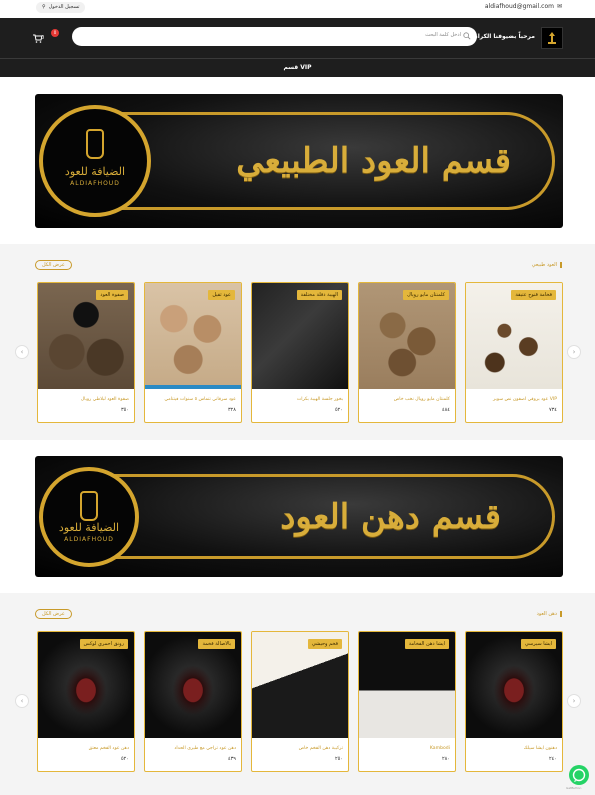 The height and width of the screenshot is (795, 595). I want to click on main-nav: قسم VIP, so click(297, 67).